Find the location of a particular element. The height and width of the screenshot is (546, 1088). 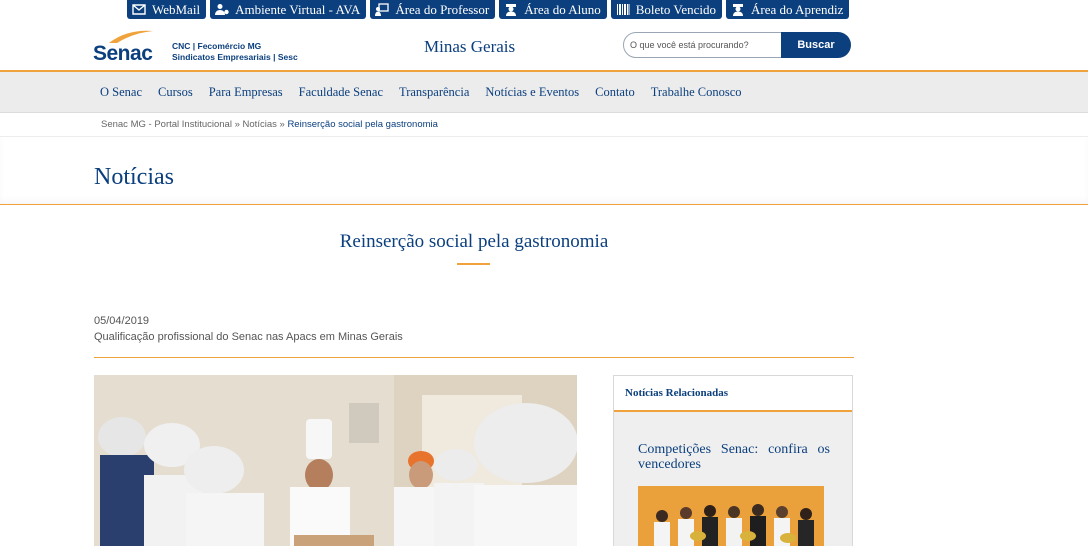

section-header: Notícias is located at coordinates (544, 171).